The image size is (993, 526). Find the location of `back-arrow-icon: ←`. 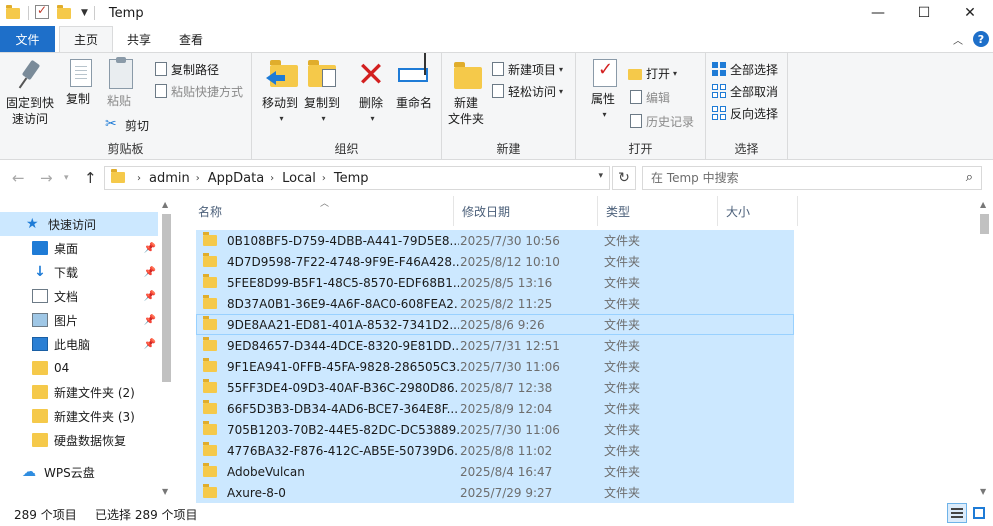

back-arrow-icon: ← is located at coordinates (18, 178).